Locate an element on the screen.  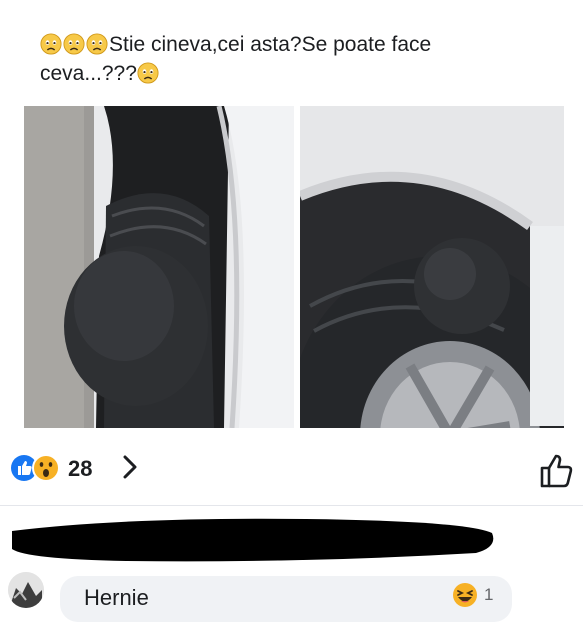
comment-reaction-count: 1 is located at coordinates (489, 594).